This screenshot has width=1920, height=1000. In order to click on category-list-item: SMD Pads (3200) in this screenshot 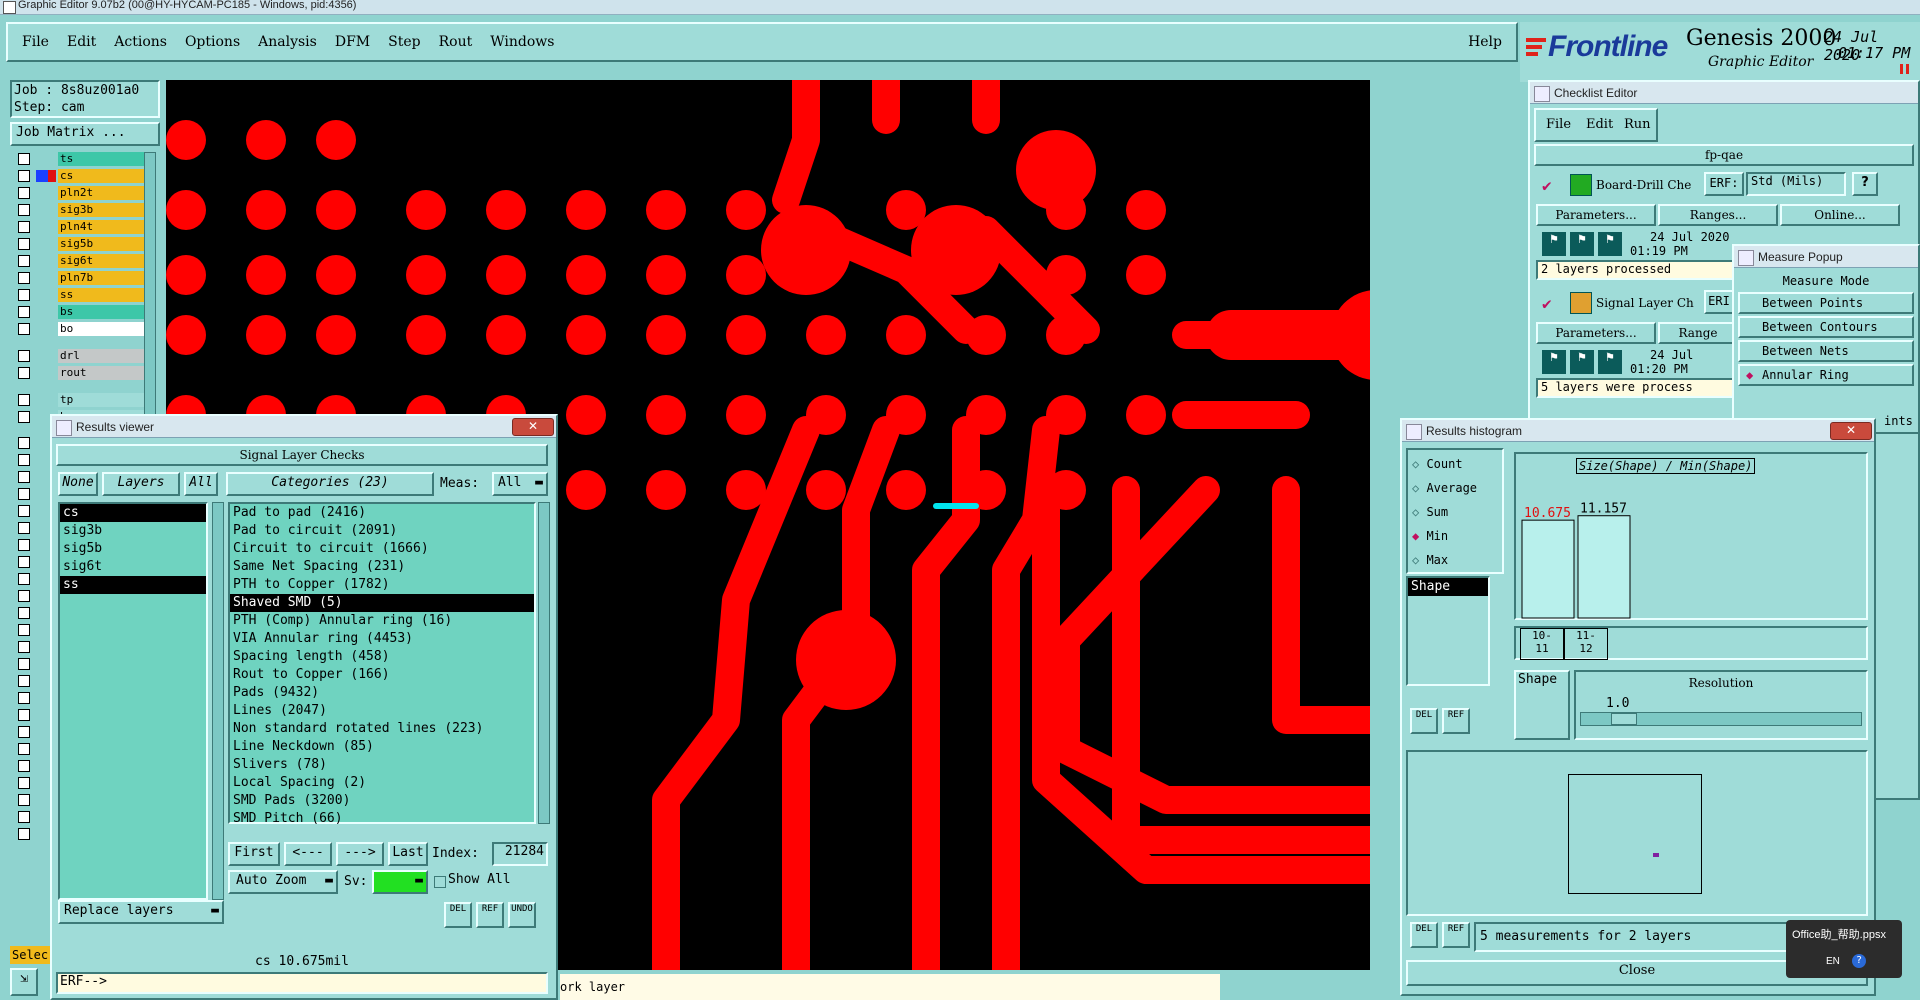, I will do `click(382, 801)`.